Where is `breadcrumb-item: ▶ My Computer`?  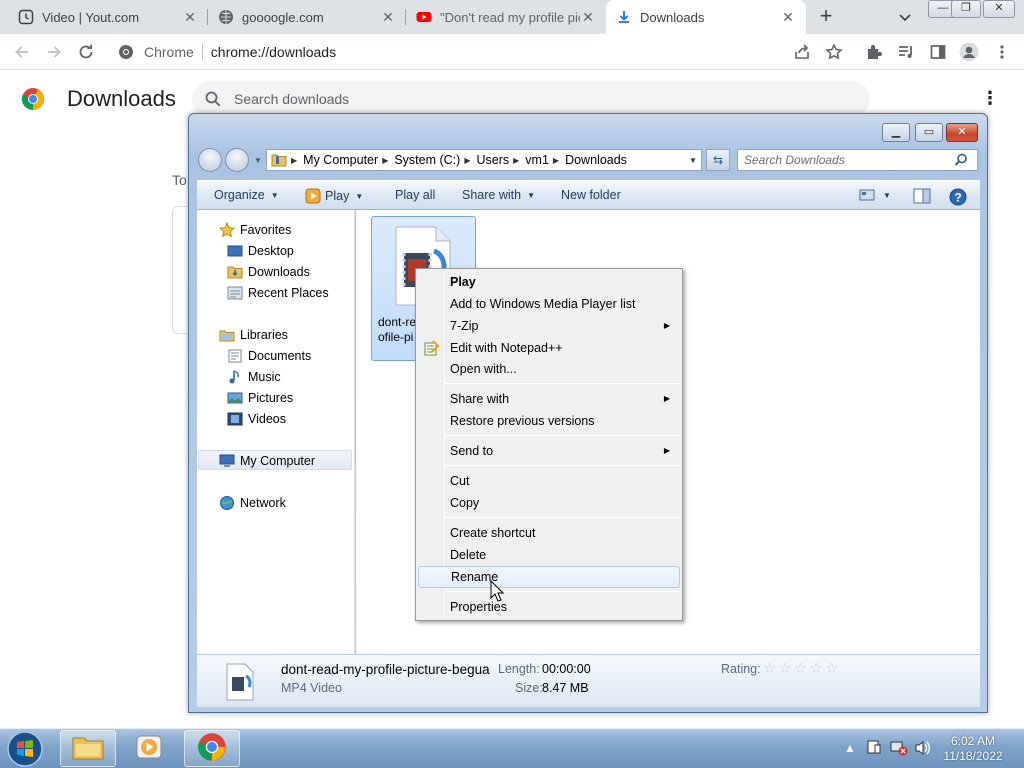 breadcrumb-item: ▶ My Computer is located at coordinates (332, 160).